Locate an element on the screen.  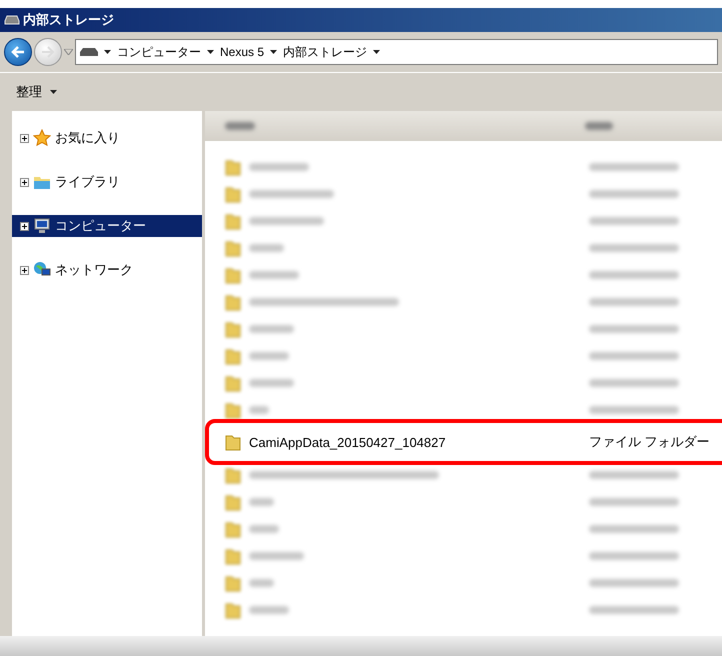
left-arrow-icon is located at coordinates (18, 52).